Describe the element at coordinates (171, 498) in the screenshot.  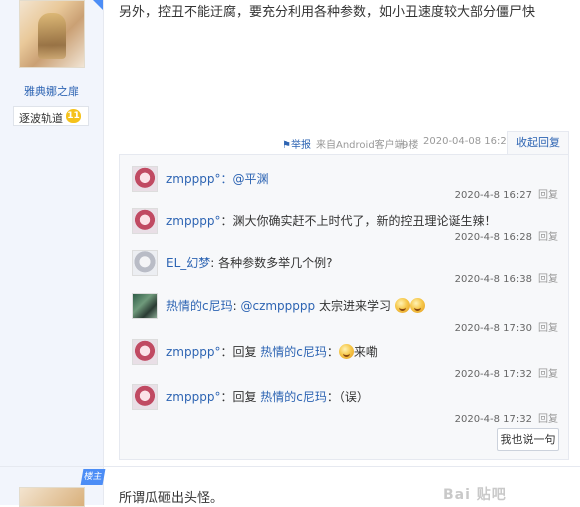
I see `next-post-content: 所谓瓜砸出头怪。` at that location.